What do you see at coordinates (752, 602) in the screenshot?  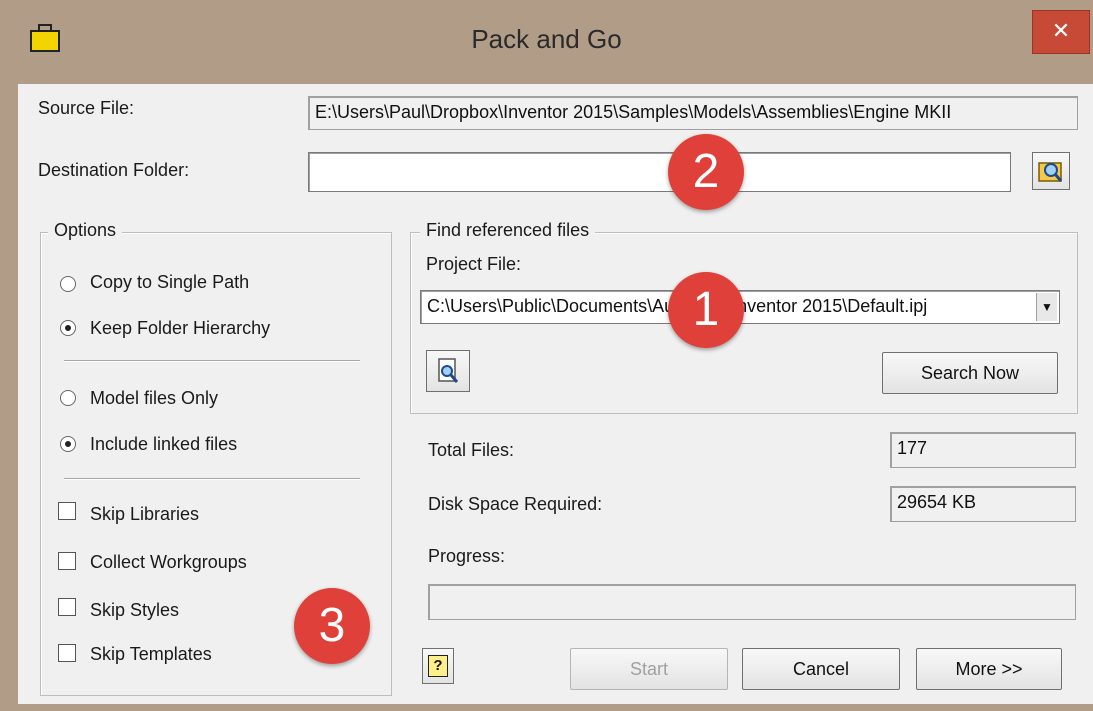 I see `progress-bar` at bounding box center [752, 602].